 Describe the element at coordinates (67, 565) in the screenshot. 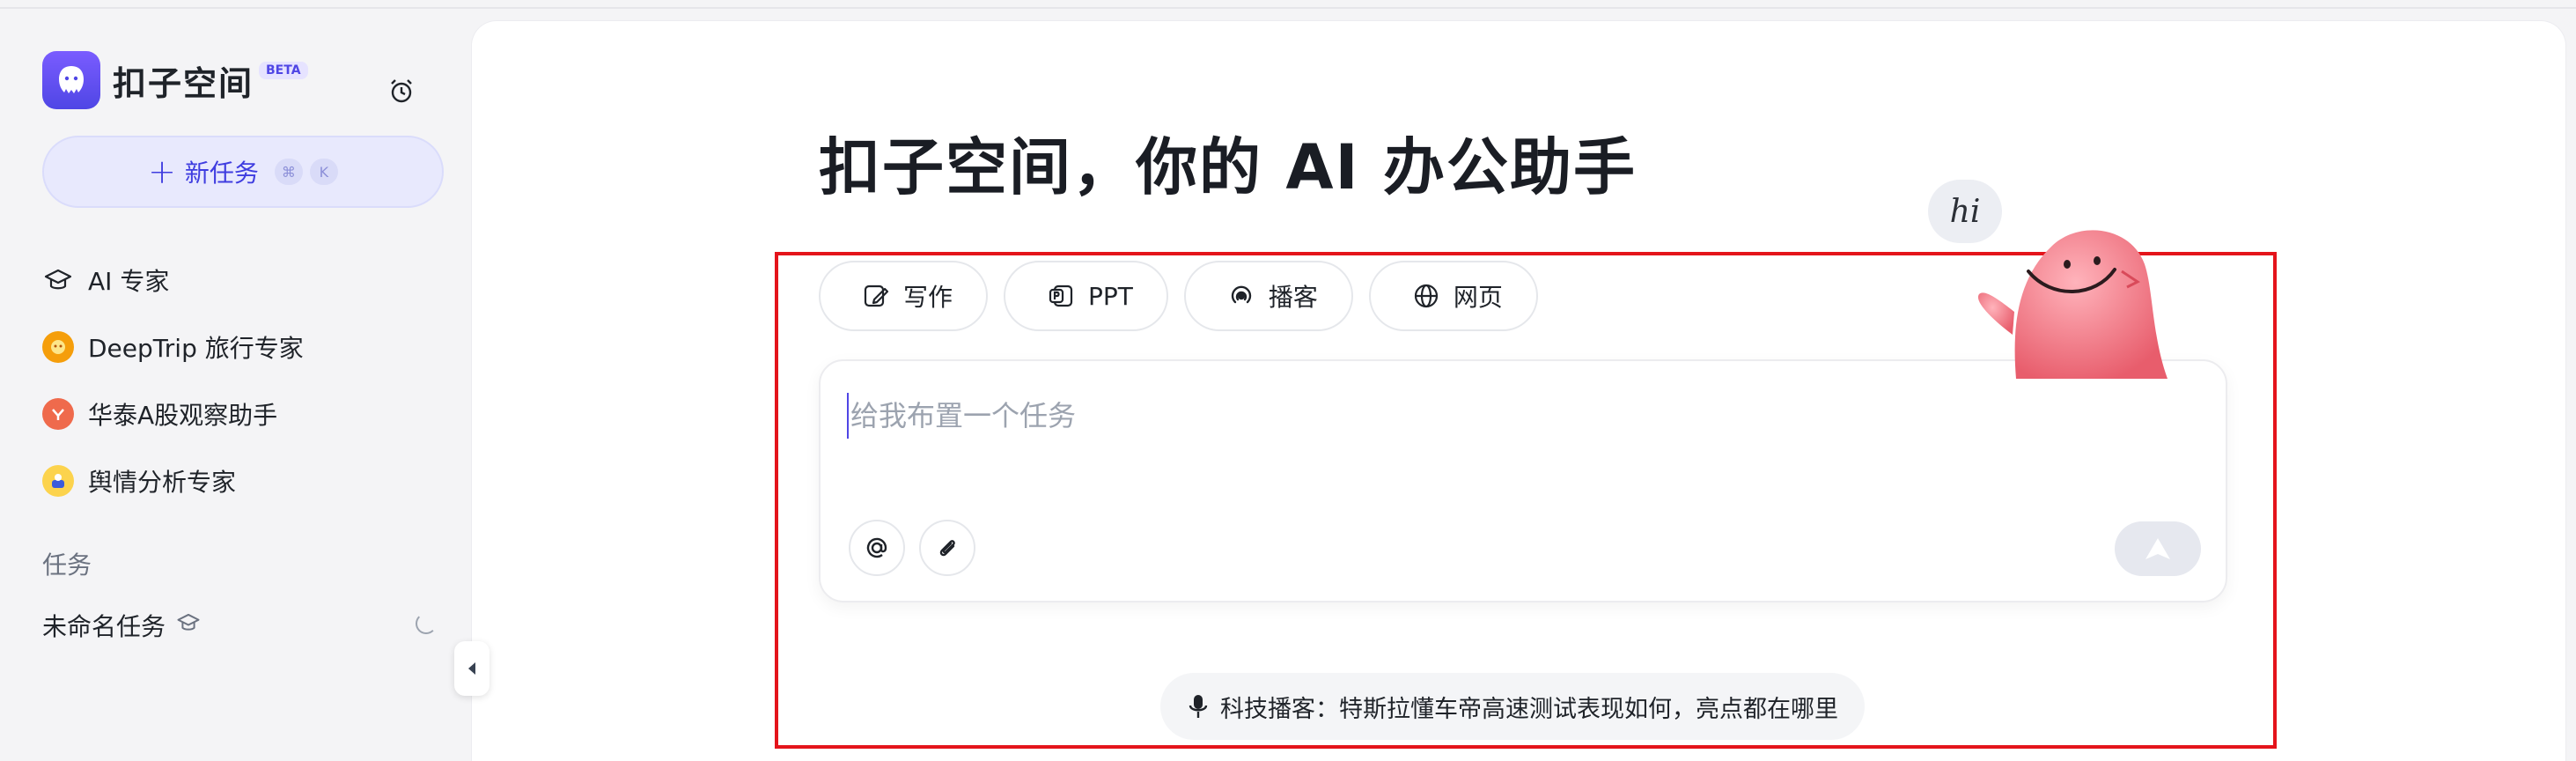

I see `tasks-section-label: 任务` at that location.